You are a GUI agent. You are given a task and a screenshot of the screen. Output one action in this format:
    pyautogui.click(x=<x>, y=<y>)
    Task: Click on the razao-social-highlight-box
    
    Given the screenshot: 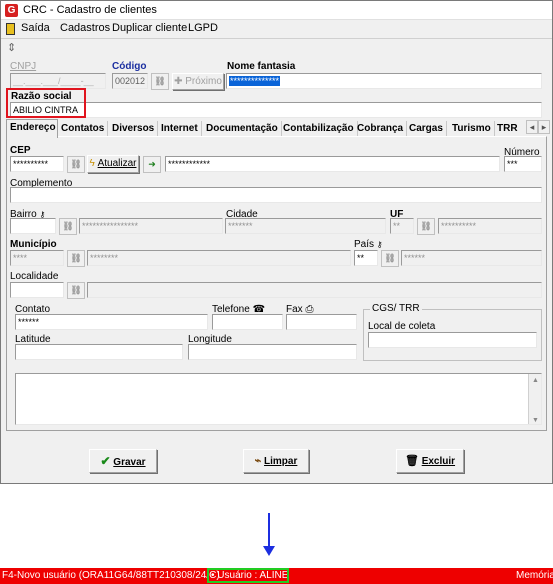 What is the action you would take?
    pyautogui.click(x=46, y=103)
    